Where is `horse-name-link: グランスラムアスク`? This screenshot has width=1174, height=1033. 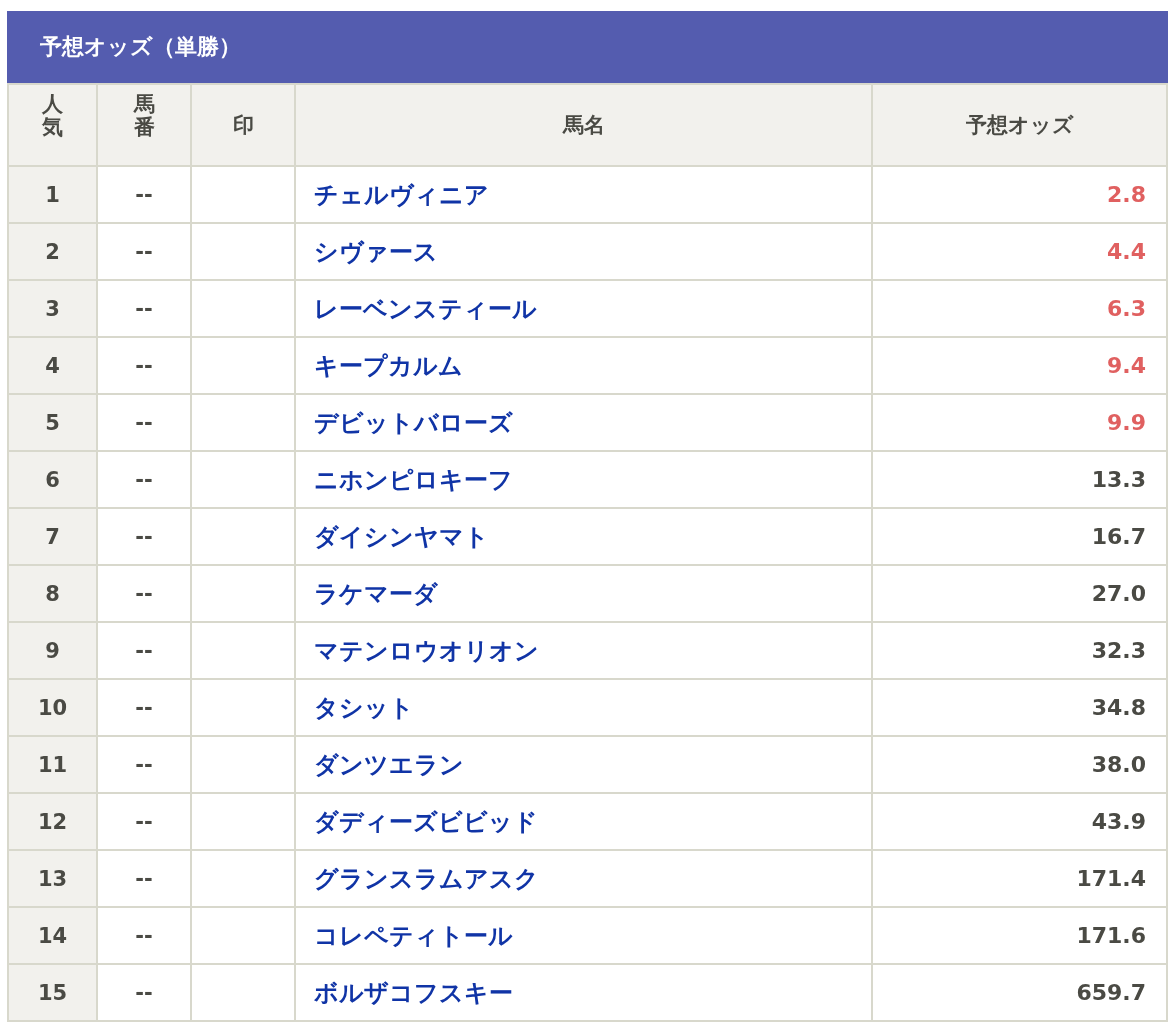
horse-name-link: グランスラムアスク is located at coordinates (426, 878).